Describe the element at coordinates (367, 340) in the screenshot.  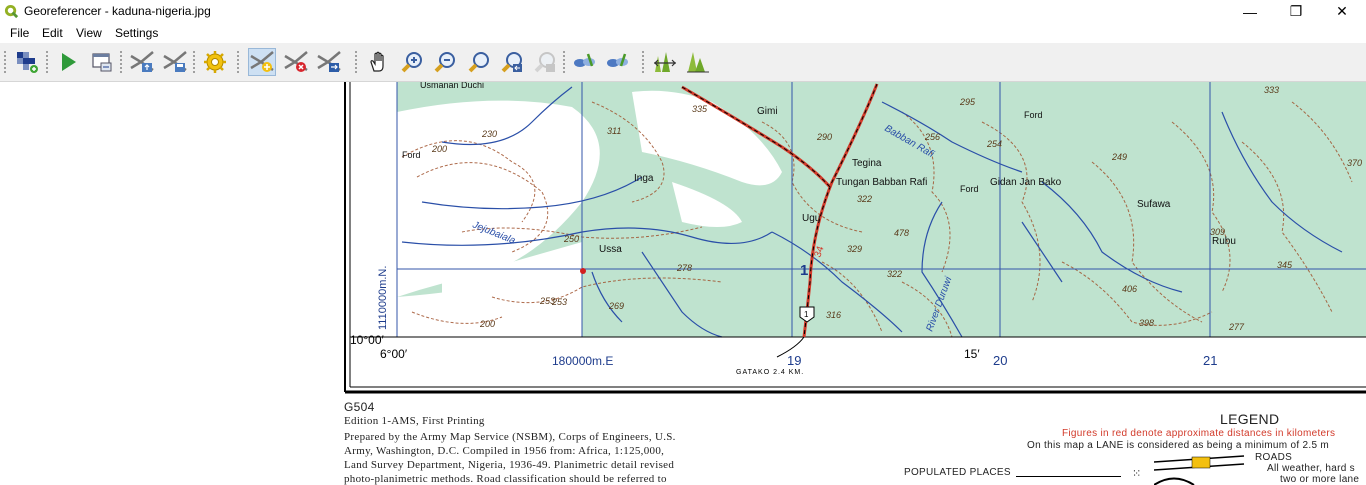
I see `latitude-label: 10°00′` at that location.